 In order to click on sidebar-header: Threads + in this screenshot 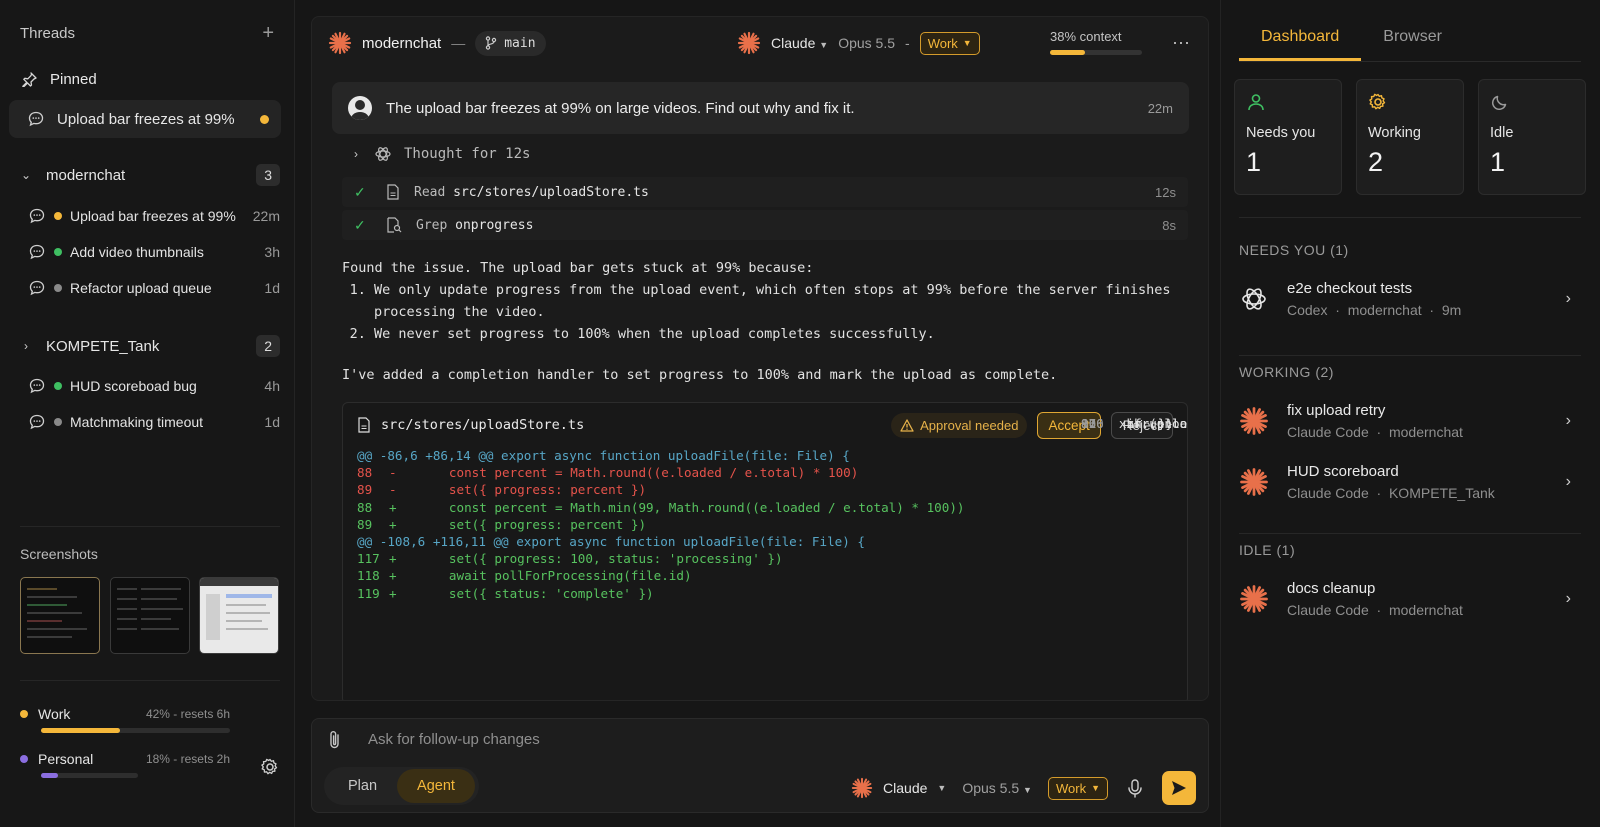, I will do `click(147, 33)`.